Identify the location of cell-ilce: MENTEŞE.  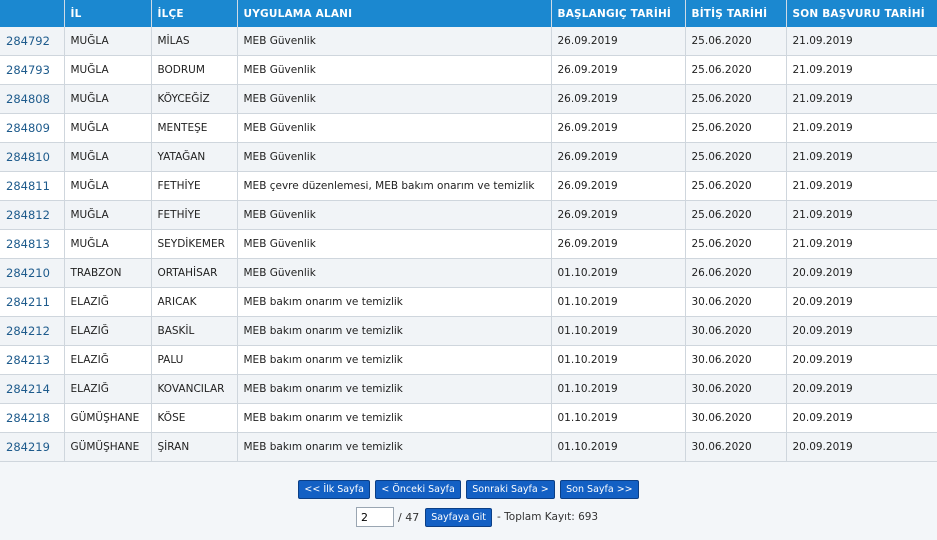
(194, 128).